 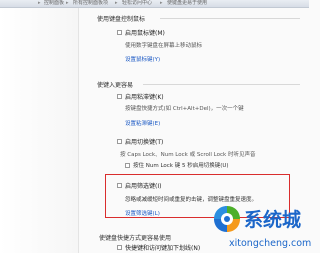 I want to click on underline-shortcuts-label: 快捷键和访问键加下划线(N), so click(x=163, y=248).